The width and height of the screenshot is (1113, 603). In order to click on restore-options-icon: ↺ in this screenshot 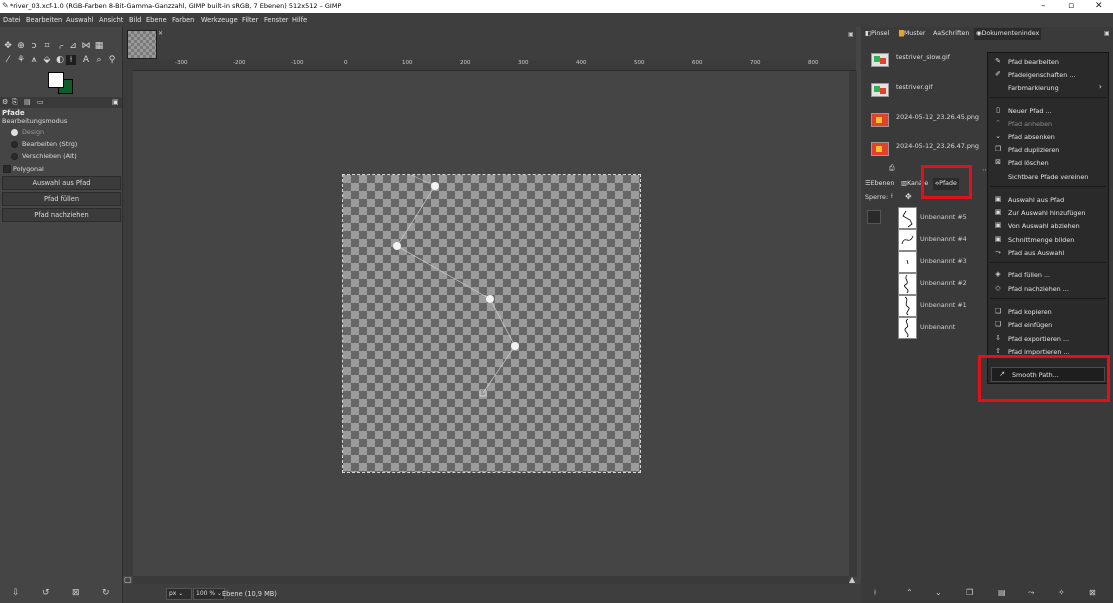, I will do `click(46, 593)`.